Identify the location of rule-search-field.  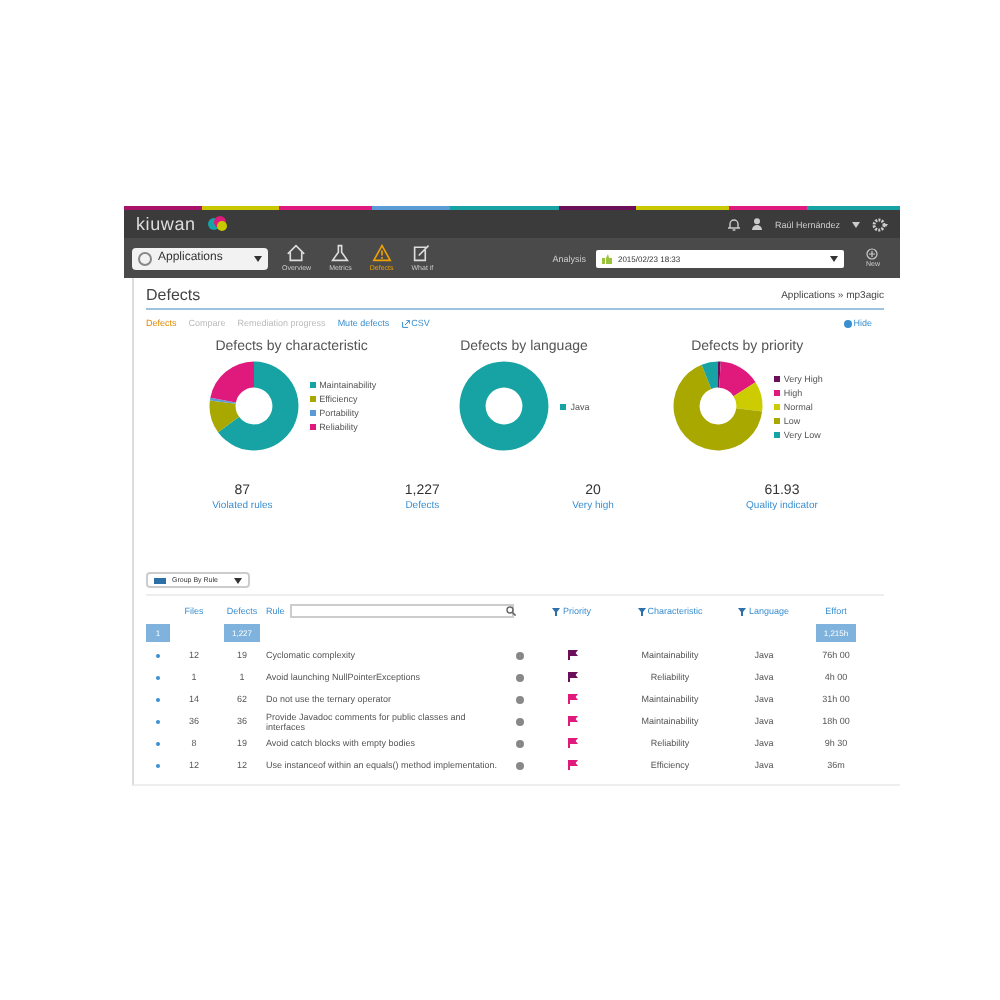
(402, 611).